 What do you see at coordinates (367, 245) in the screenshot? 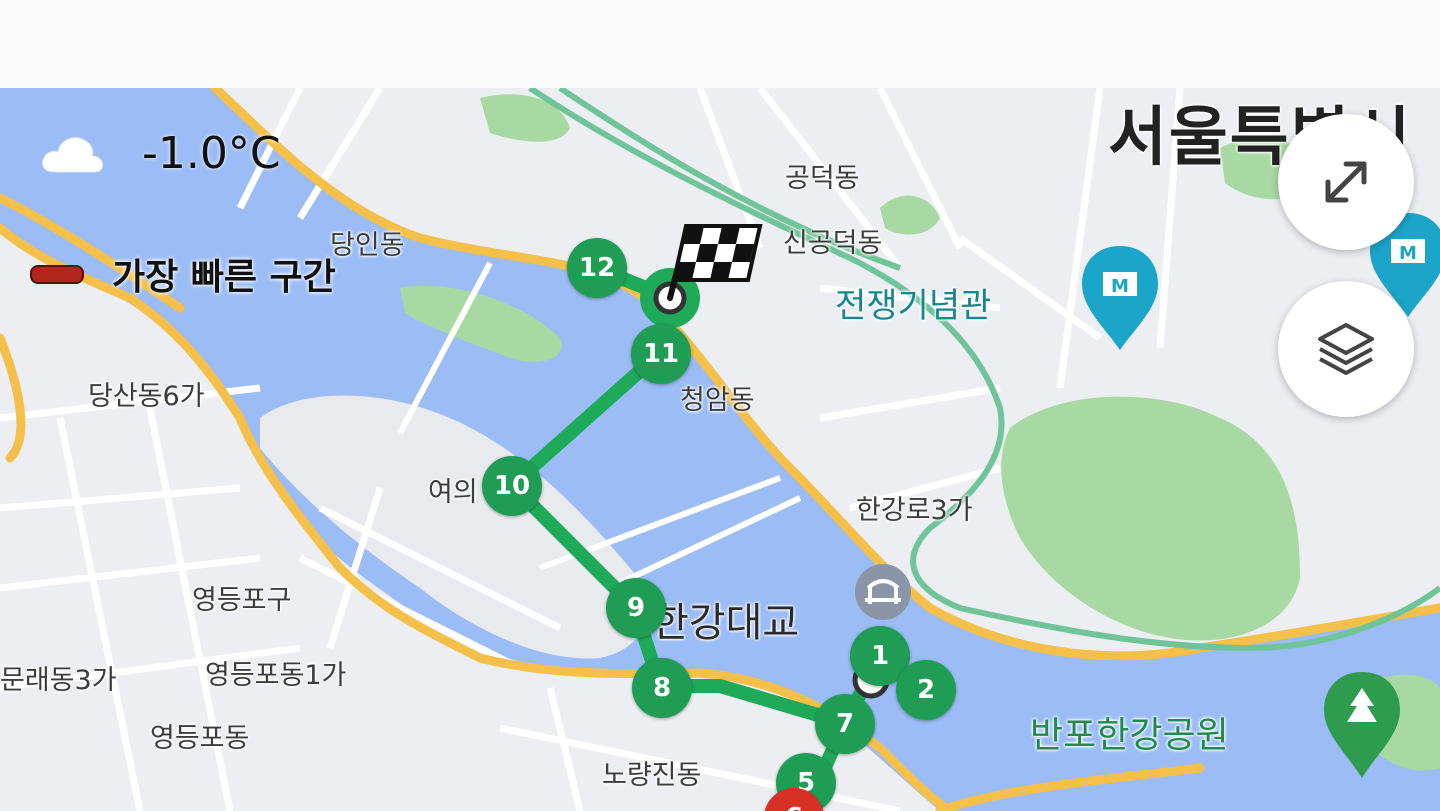
I see `place-label: 당인동` at bounding box center [367, 245].